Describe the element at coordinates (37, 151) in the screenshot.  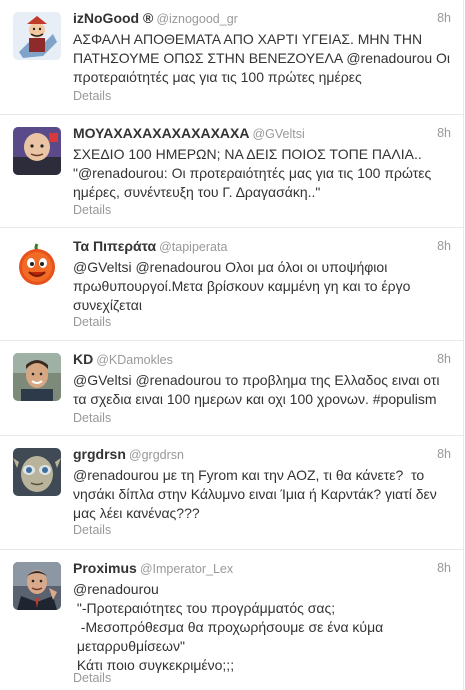
I see `bald-villain-avatar-icon` at that location.